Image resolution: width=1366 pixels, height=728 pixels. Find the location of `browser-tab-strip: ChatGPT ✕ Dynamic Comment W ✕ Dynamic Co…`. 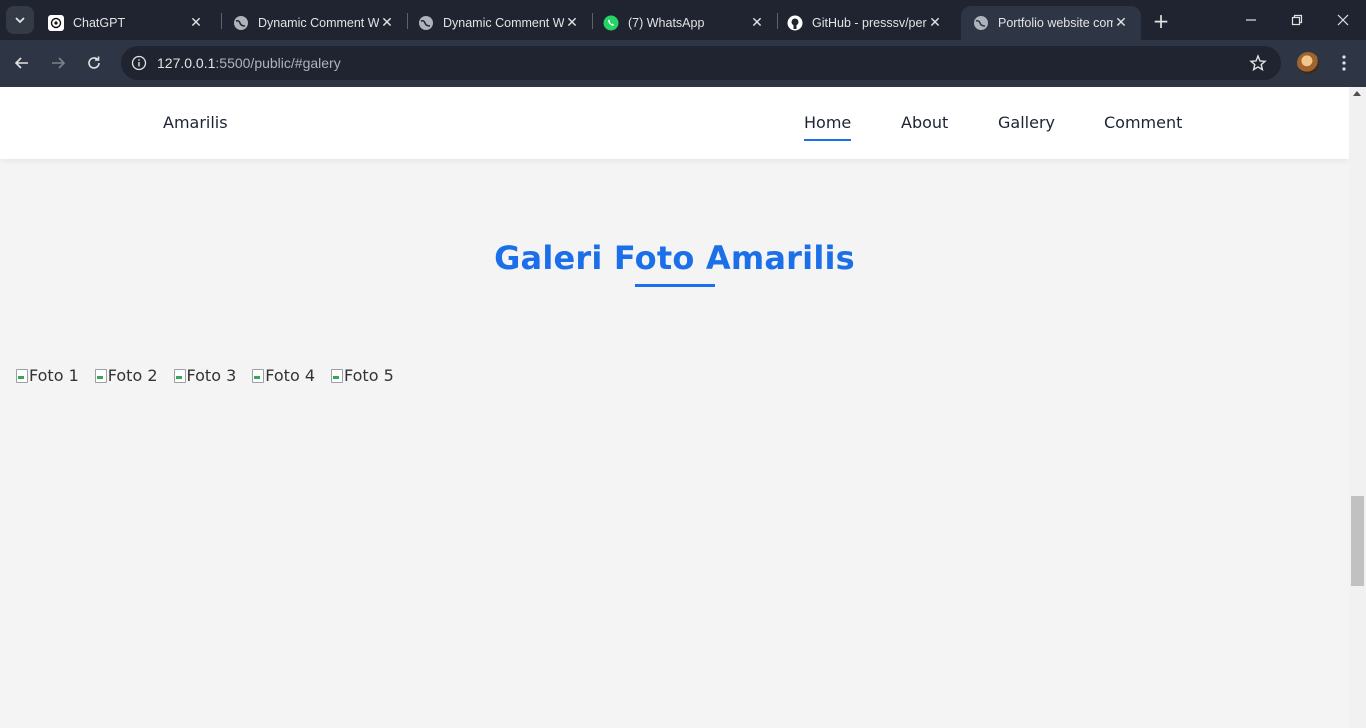

browser-tab-strip: ChatGPT ✕ Dynamic Comment W ✕ Dynamic Co… is located at coordinates (683, 20).